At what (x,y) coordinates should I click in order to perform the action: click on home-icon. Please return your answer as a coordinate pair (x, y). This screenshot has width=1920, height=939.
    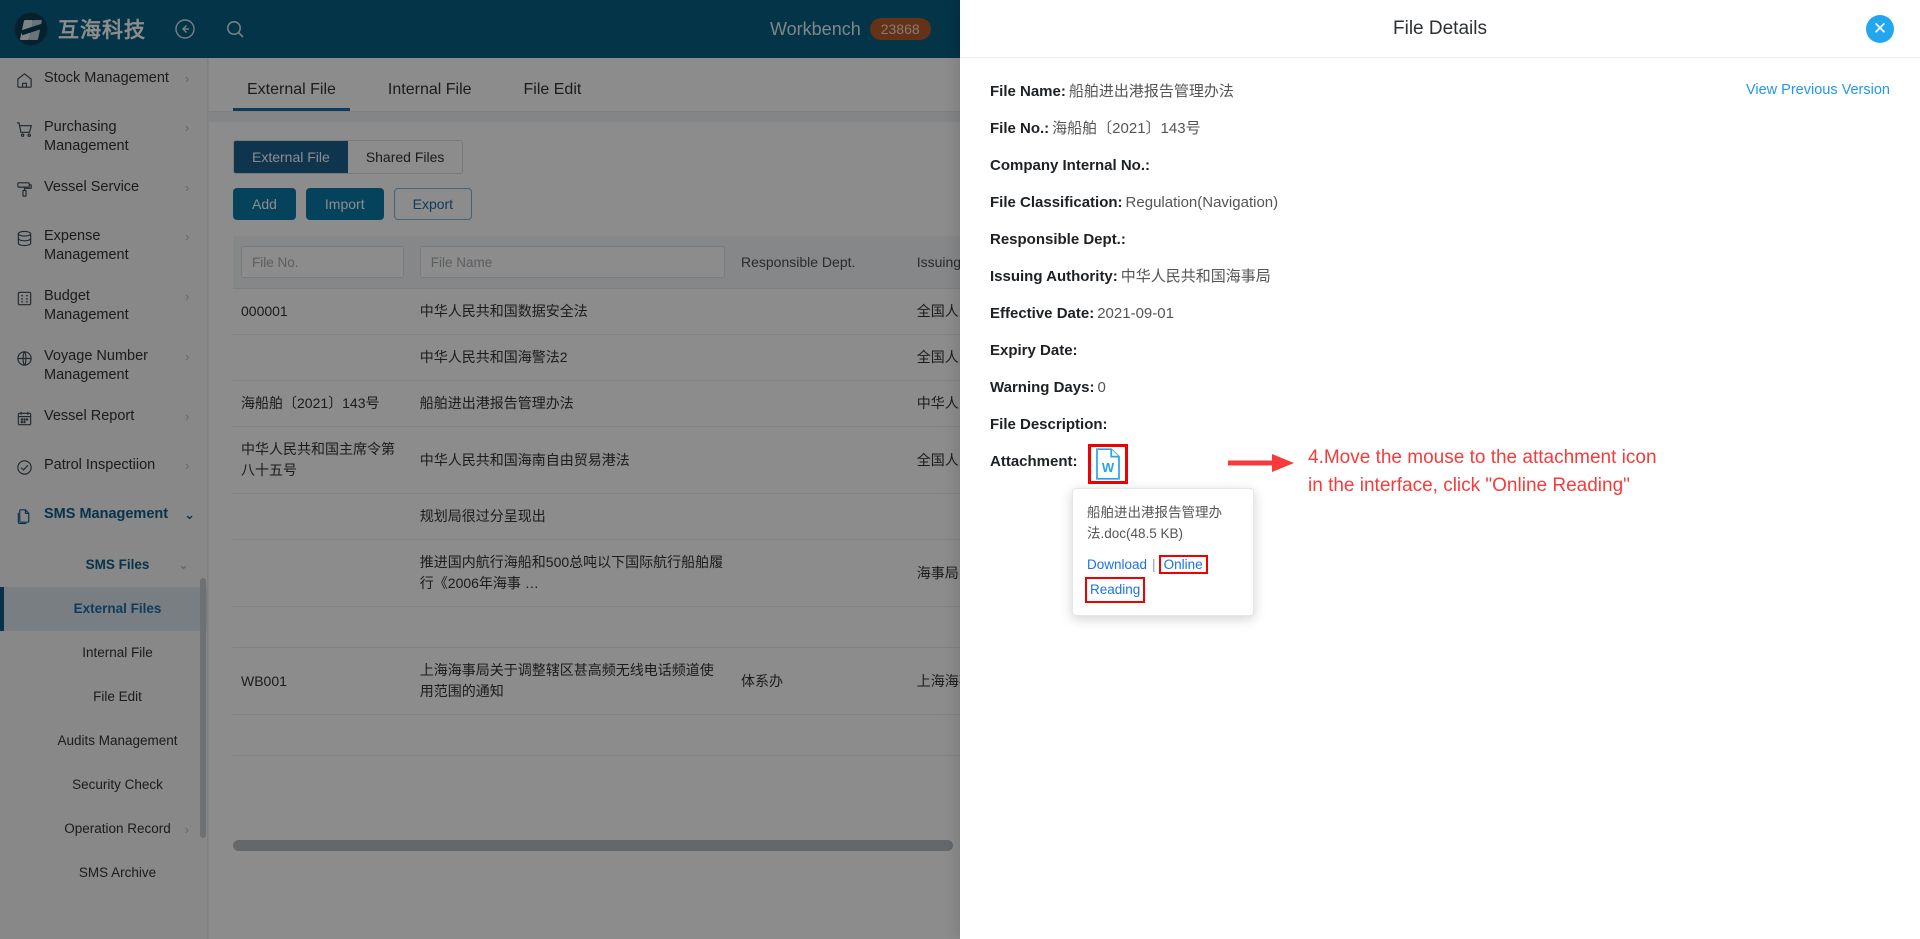
    Looking at the image, I should click on (24, 80).